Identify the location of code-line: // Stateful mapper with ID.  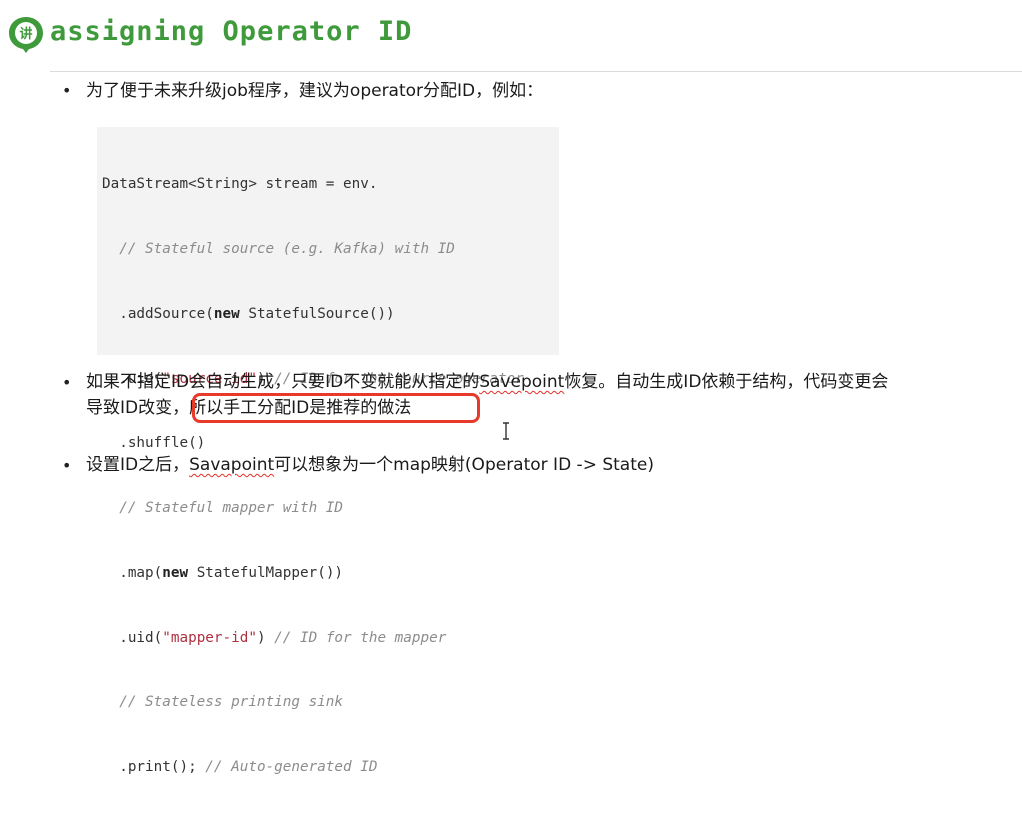
(223, 508).